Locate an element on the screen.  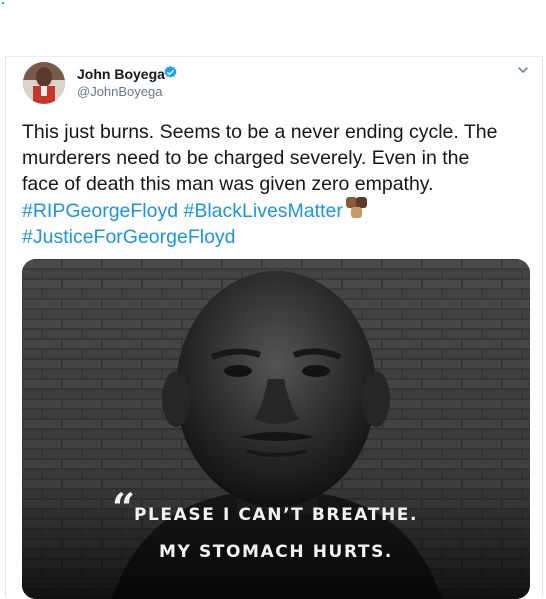
hashtag-link: #BlackLivesMatter is located at coordinates (263, 211).